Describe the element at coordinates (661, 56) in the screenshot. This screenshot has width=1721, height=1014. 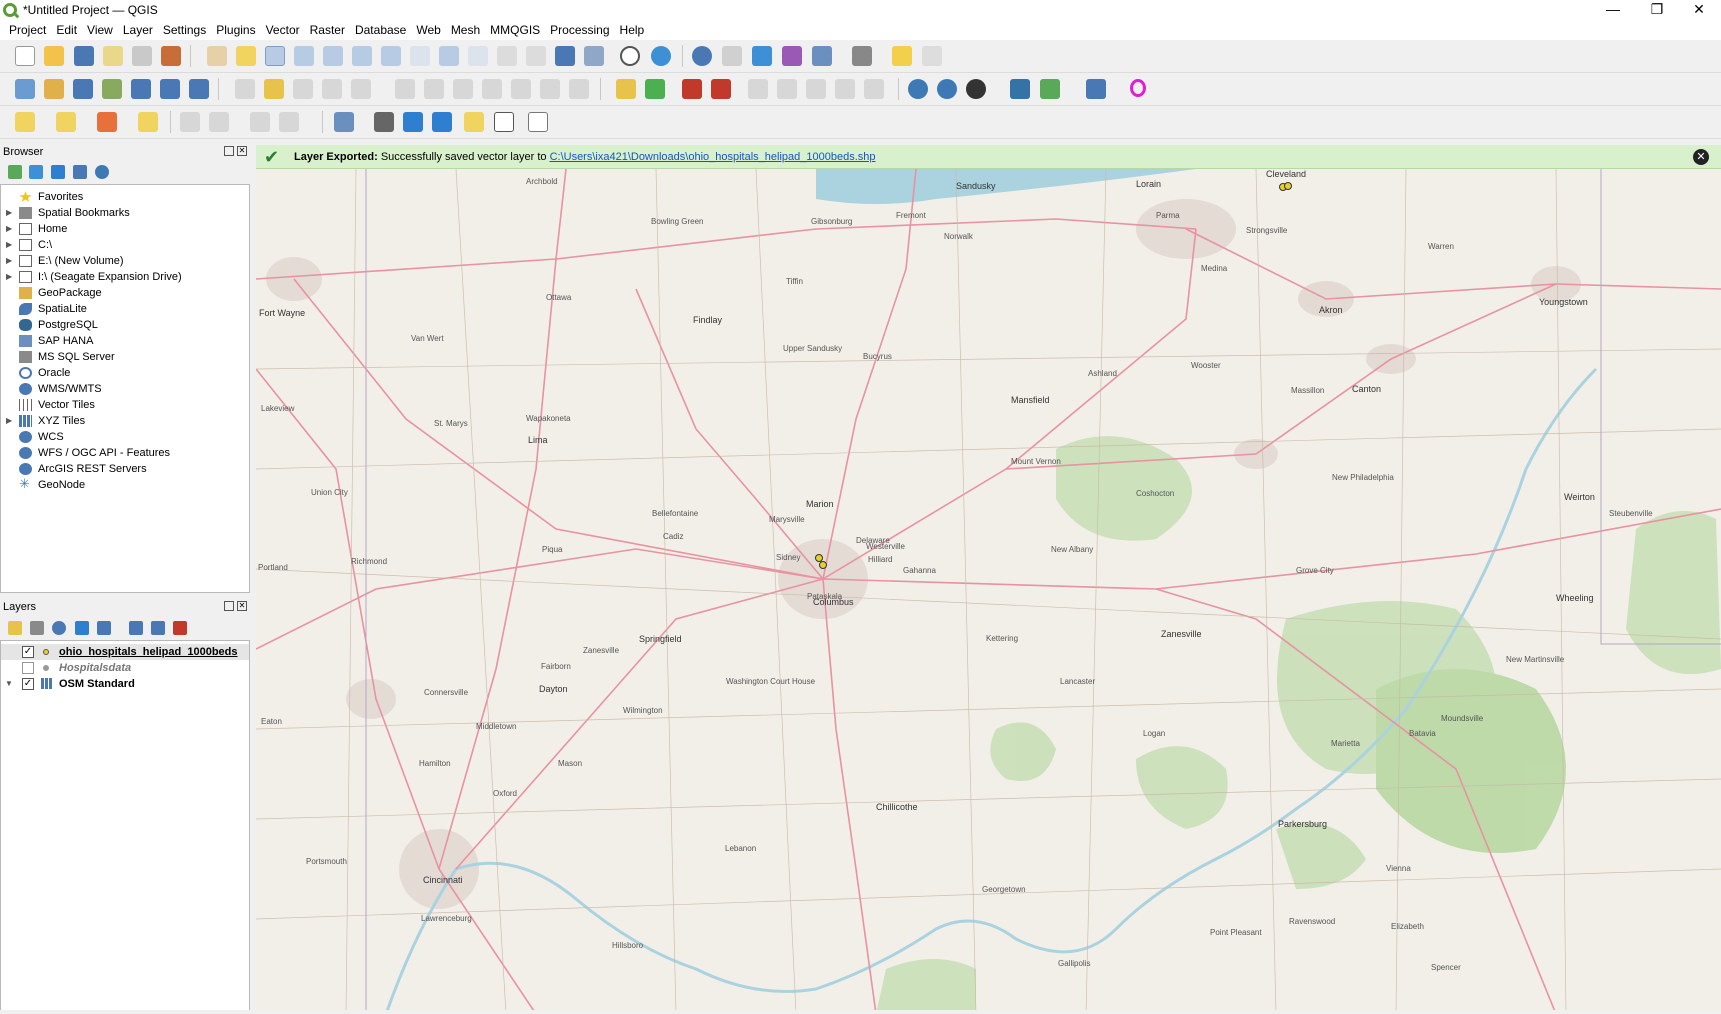
I see `refresh-icon` at that location.